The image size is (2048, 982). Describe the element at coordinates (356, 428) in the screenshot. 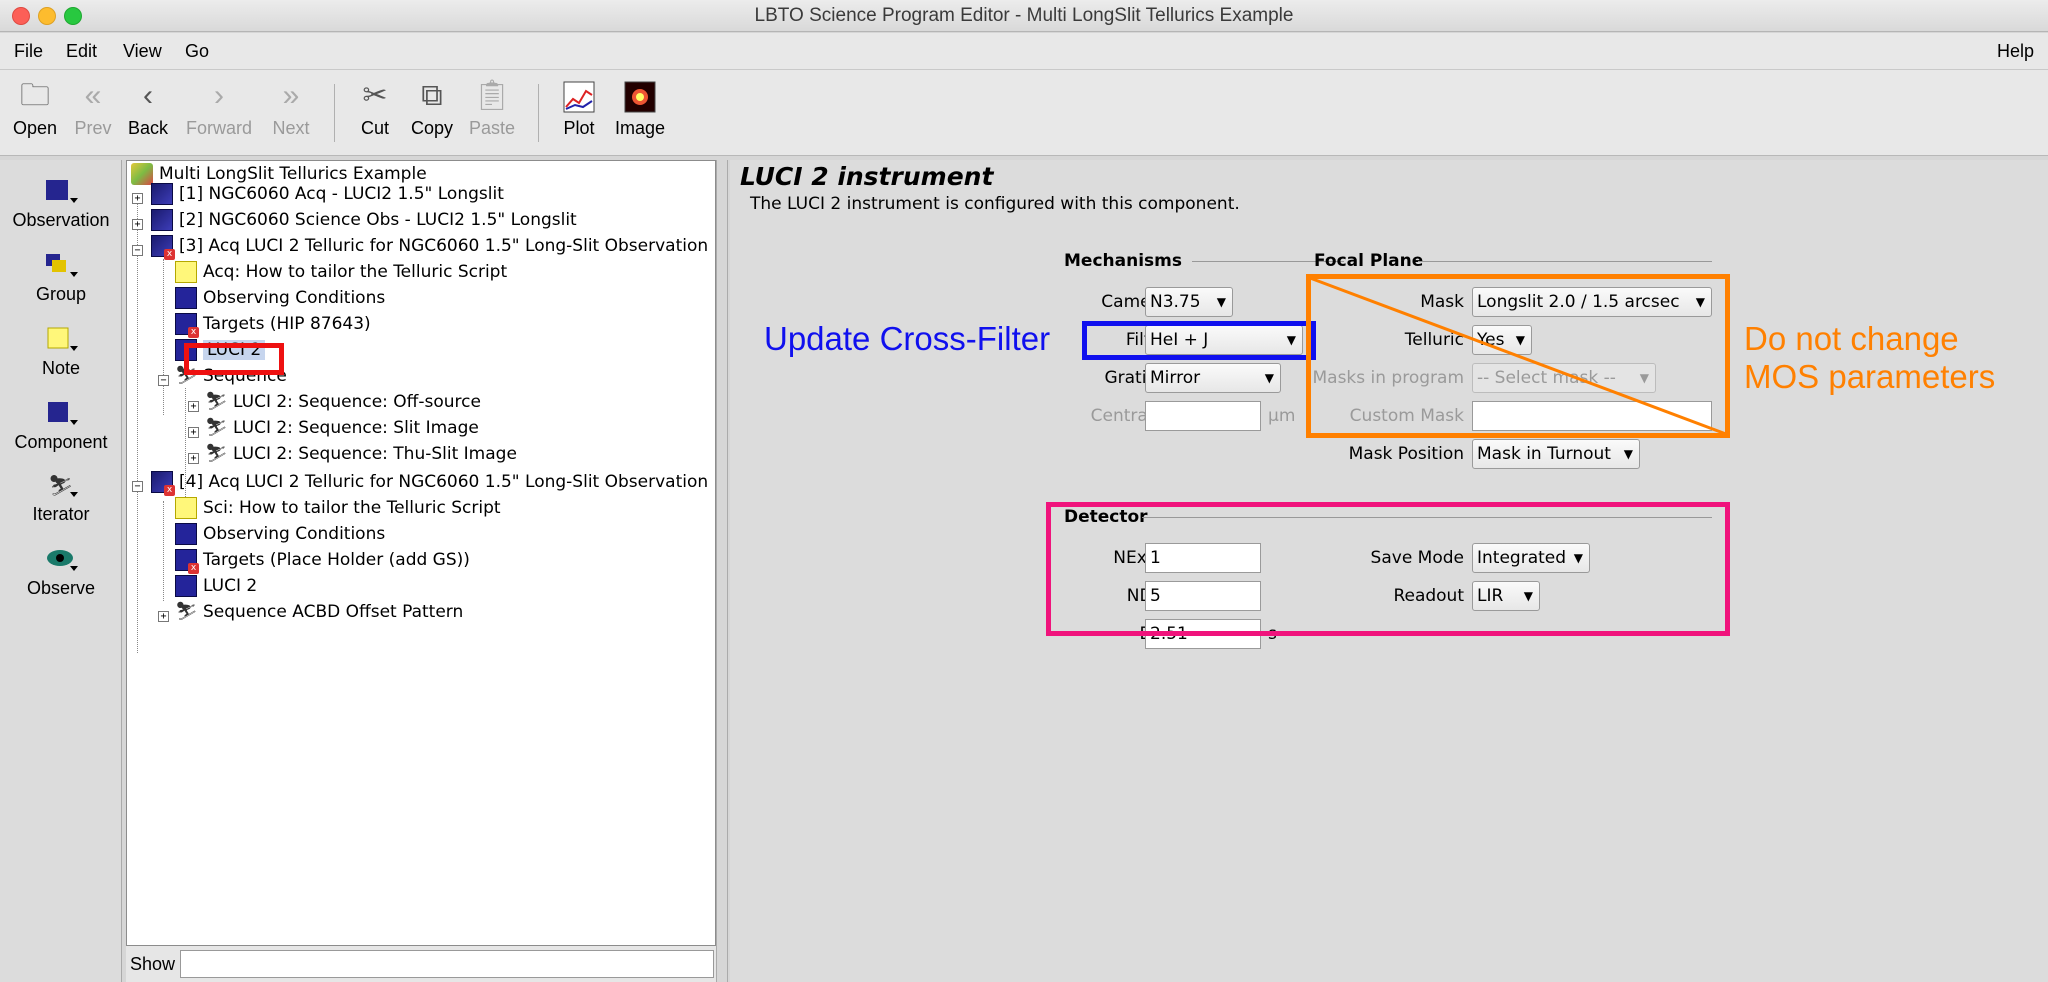

I see `tree-node-label: LUCI 2: Sequence: Slit Image` at that location.